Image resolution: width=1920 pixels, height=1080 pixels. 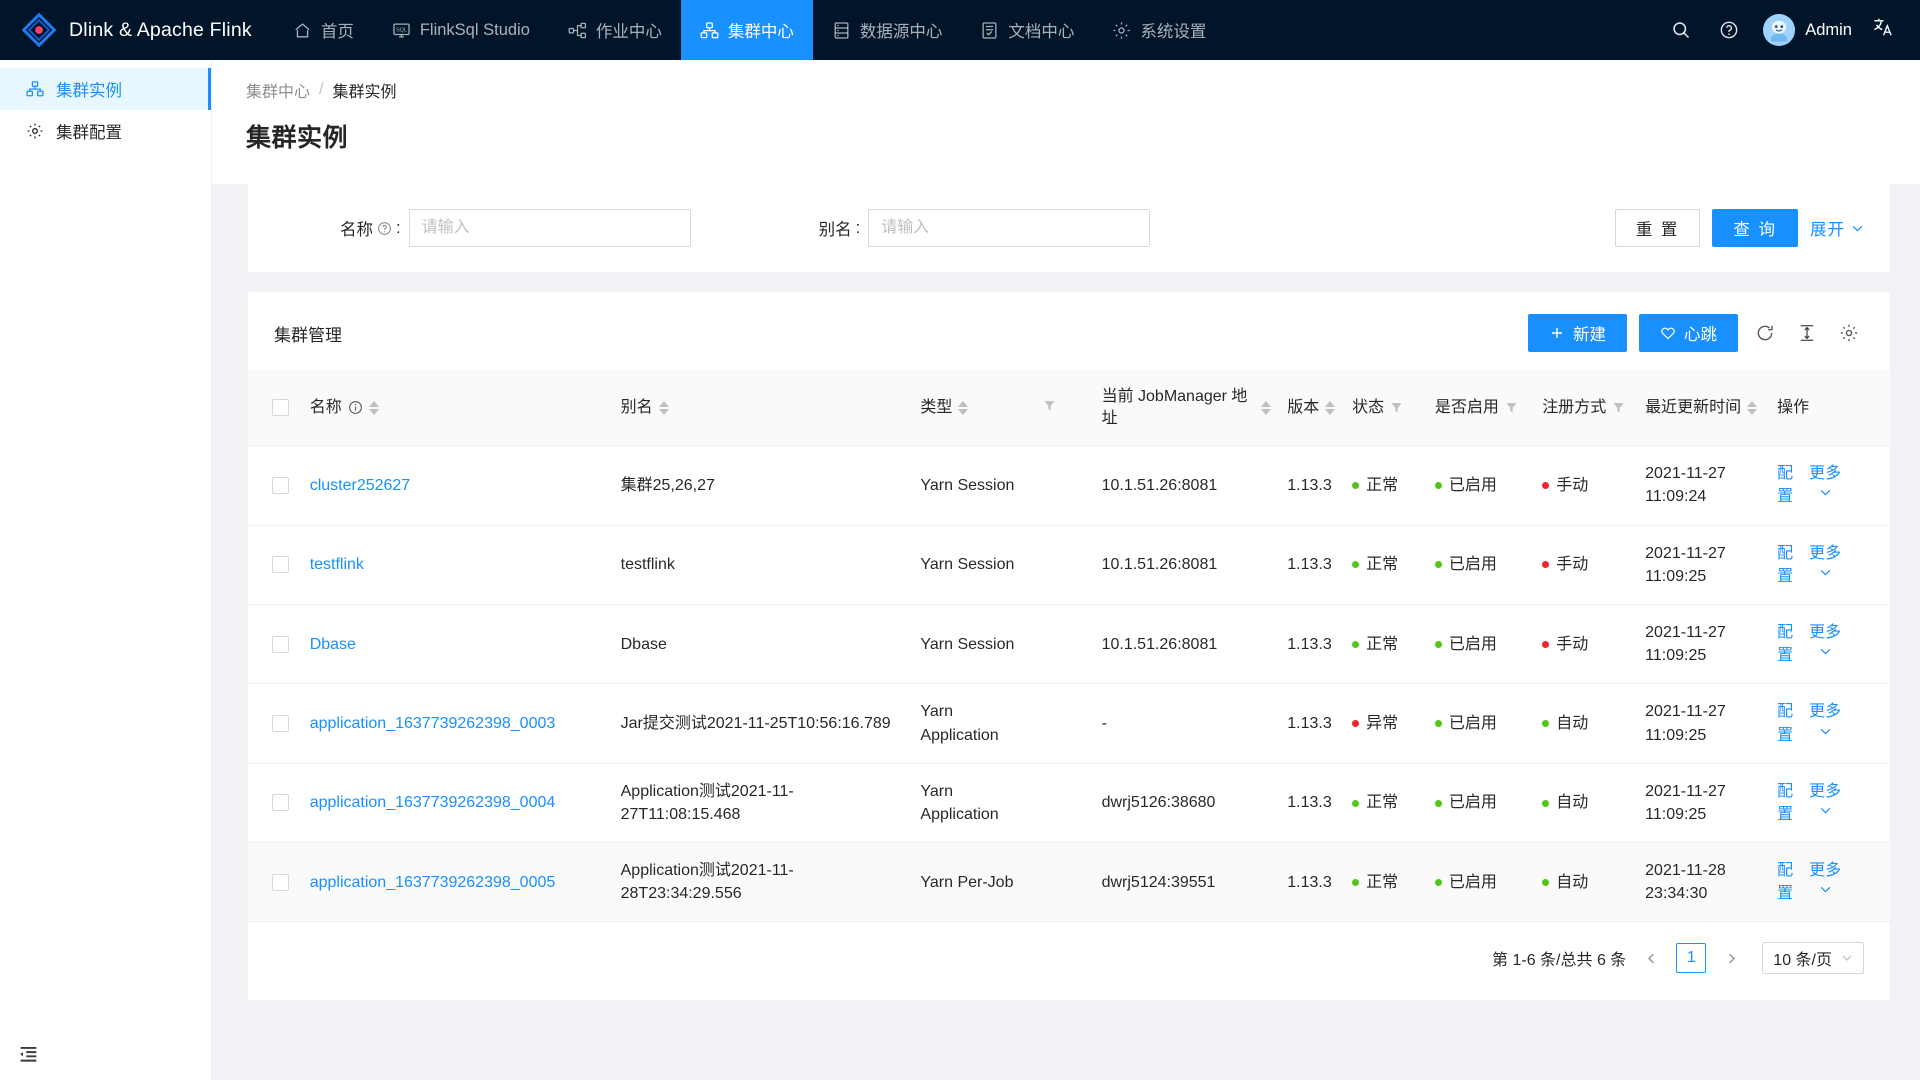 I want to click on cell-register-mode: 手动, so click(x=1586, y=644).